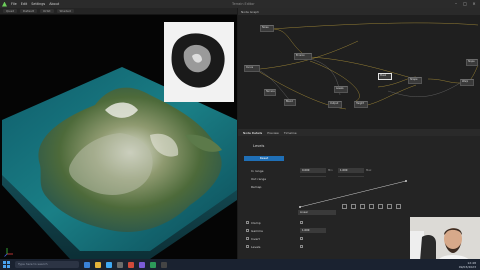 The height and width of the screenshot is (270, 480). Describe the element at coordinates (290, 102) in the screenshot. I see `graph-node: Blend` at that location.